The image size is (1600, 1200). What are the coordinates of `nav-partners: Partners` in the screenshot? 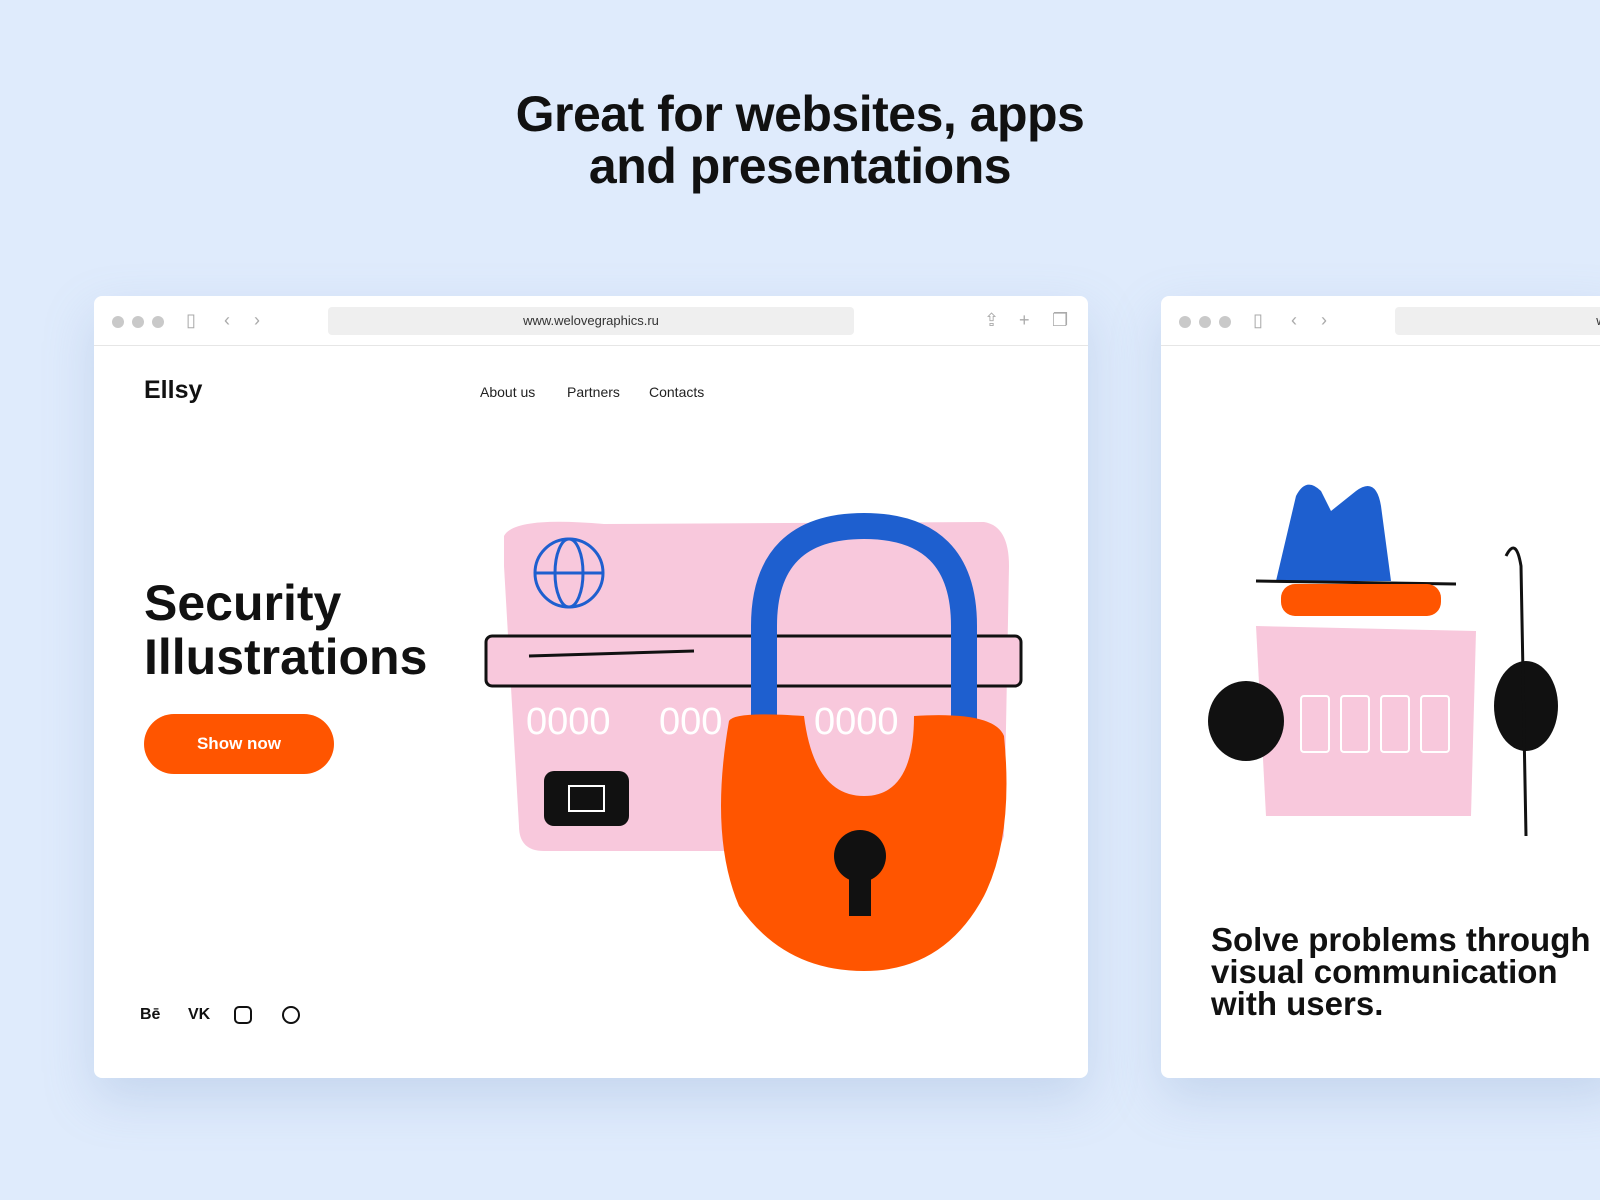 It's located at (593, 392).